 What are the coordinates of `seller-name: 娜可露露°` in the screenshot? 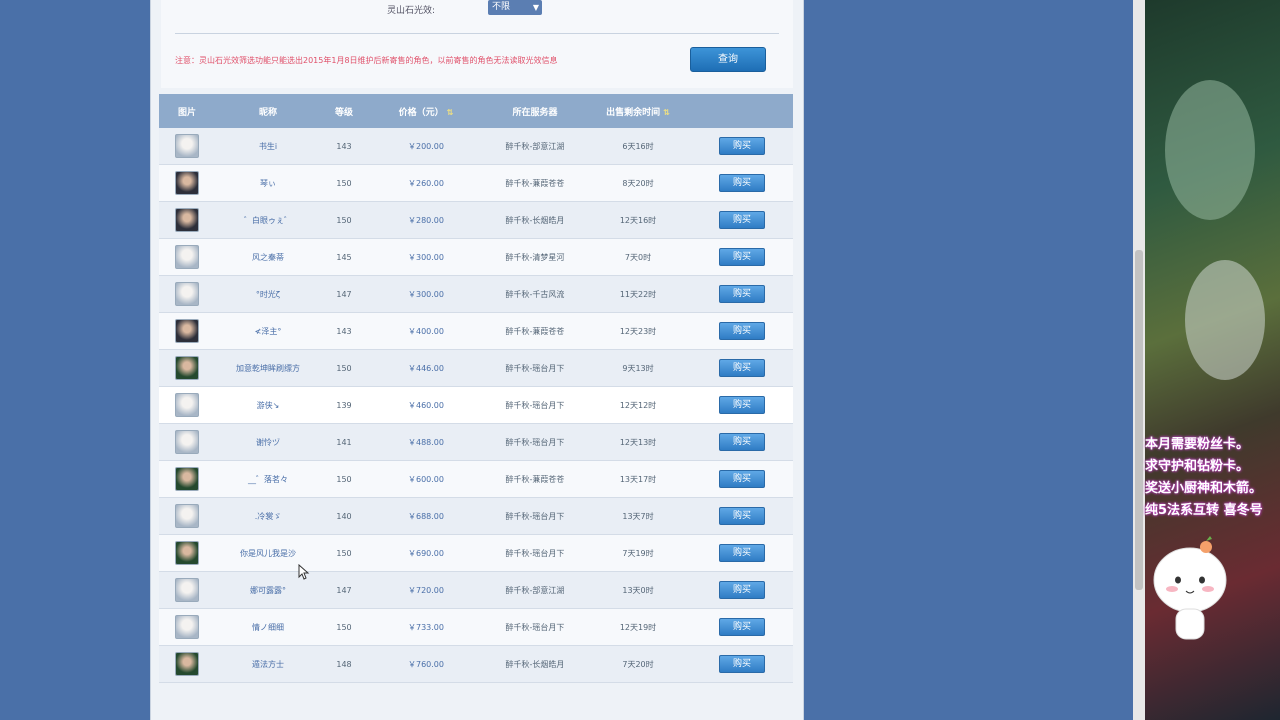 It's located at (268, 590).